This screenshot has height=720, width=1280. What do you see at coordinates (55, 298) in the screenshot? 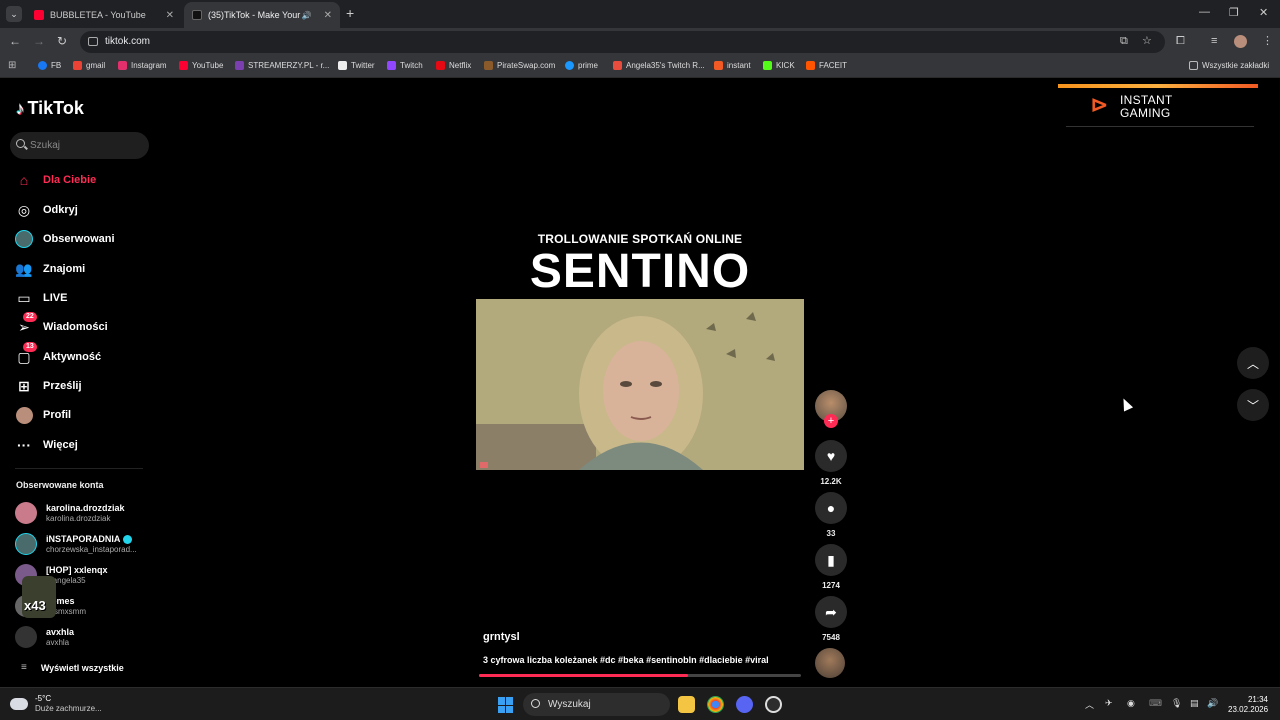
I see `nav-label: LIVE` at bounding box center [55, 298].